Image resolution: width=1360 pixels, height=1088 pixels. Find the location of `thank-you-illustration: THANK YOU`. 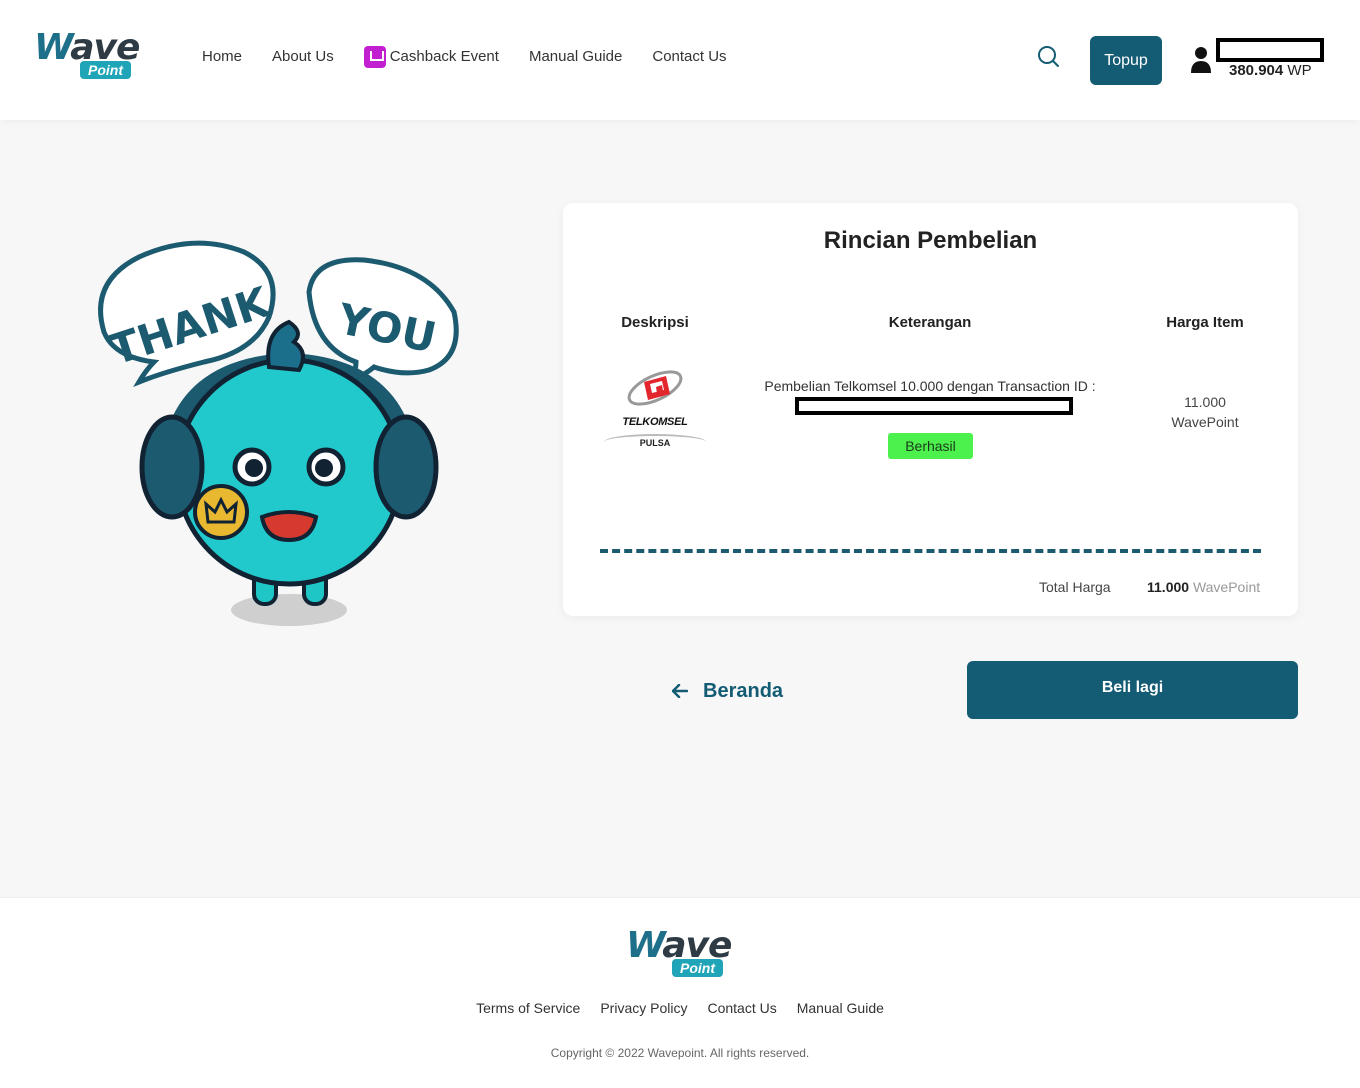

thank-you-illustration: THANK YOU is located at coordinates (278, 433).